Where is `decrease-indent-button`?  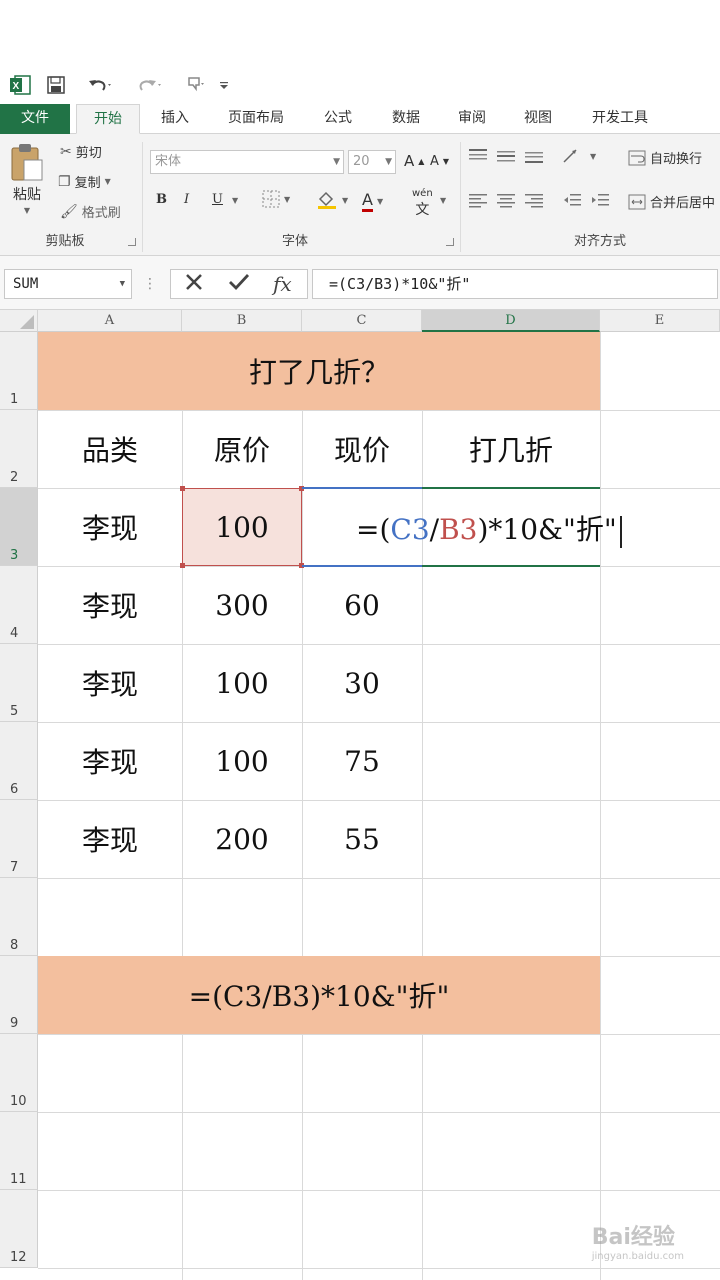 decrease-indent-button is located at coordinates (572, 200).